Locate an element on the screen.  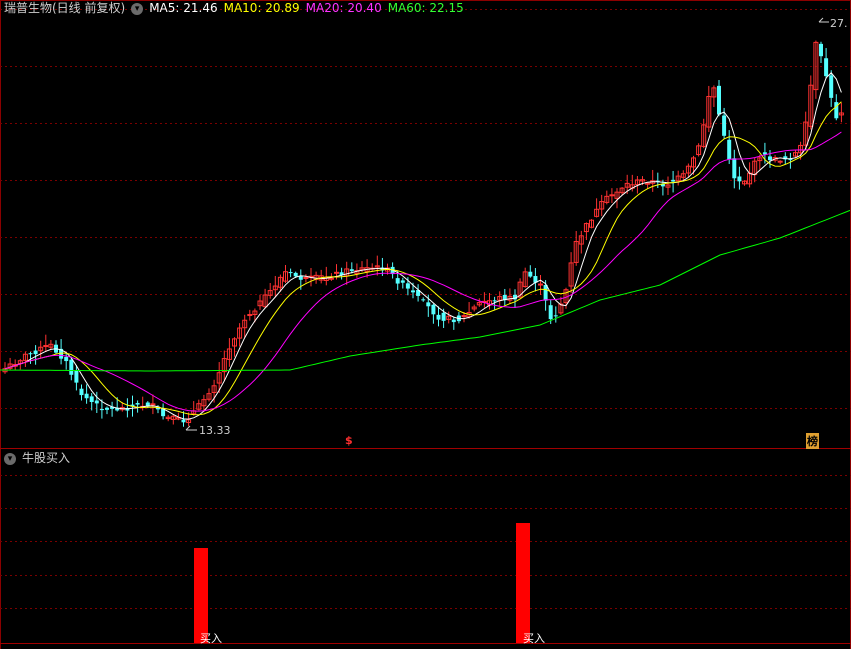
dollar-marker: $ is located at coordinates (349, 440).